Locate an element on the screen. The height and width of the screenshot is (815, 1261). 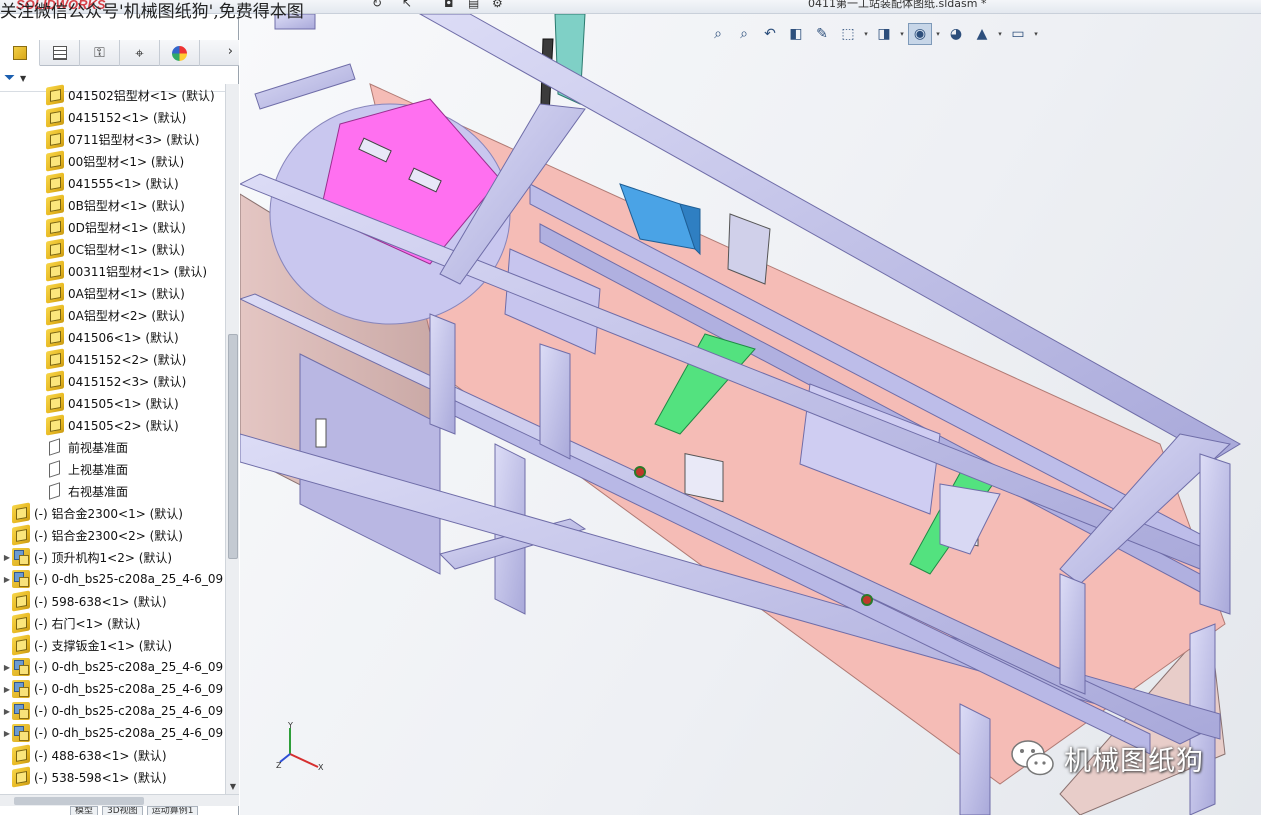
tree-item: 0415152<3> (默认) is located at coordinates (111, 381).